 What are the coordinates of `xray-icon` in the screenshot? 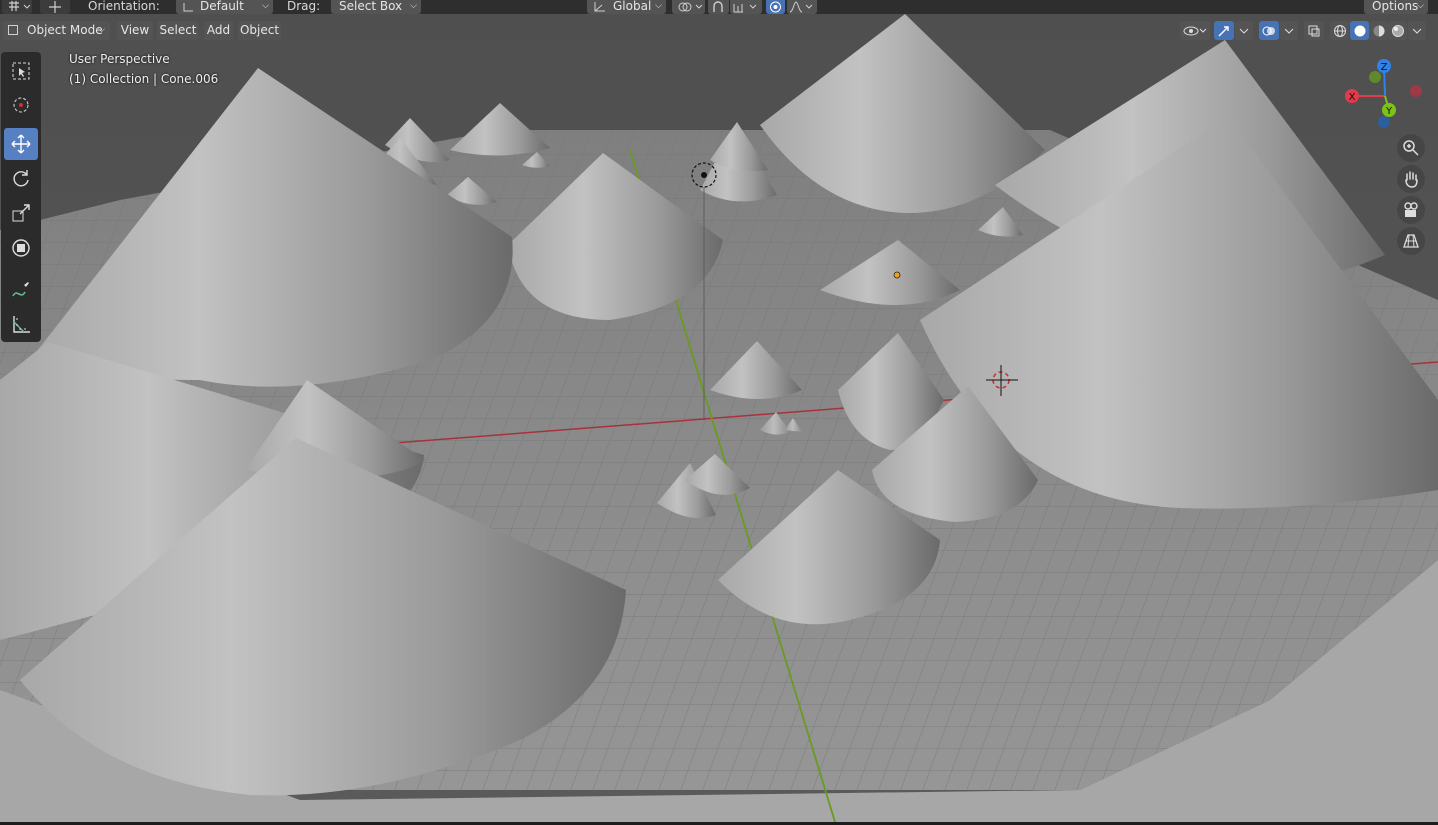 It's located at (1314, 30).